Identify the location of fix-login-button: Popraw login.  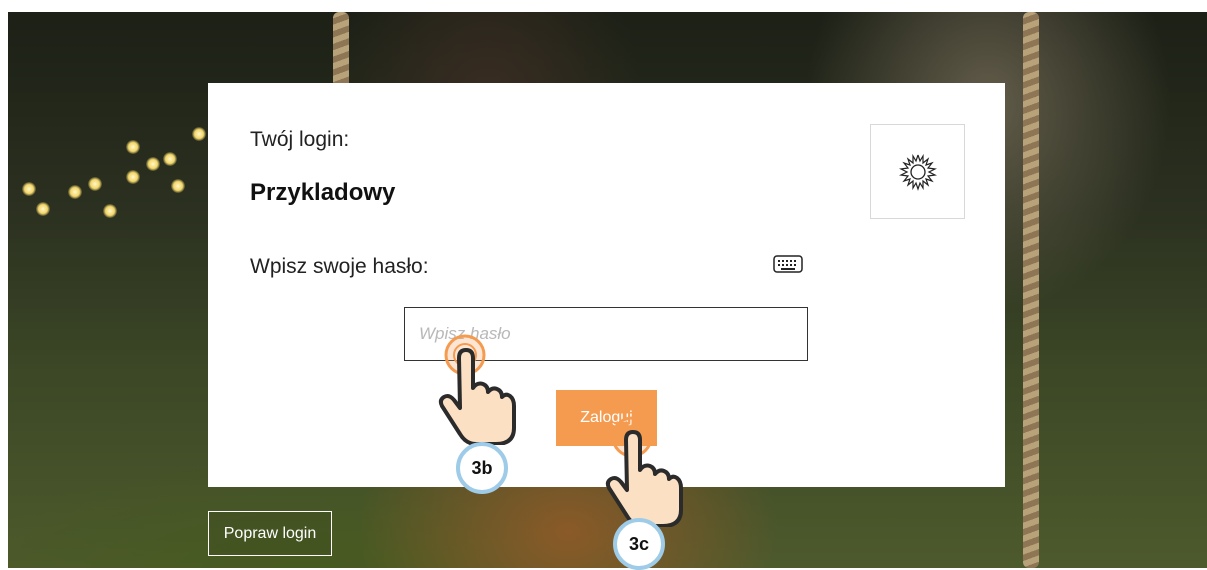
(270, 533).